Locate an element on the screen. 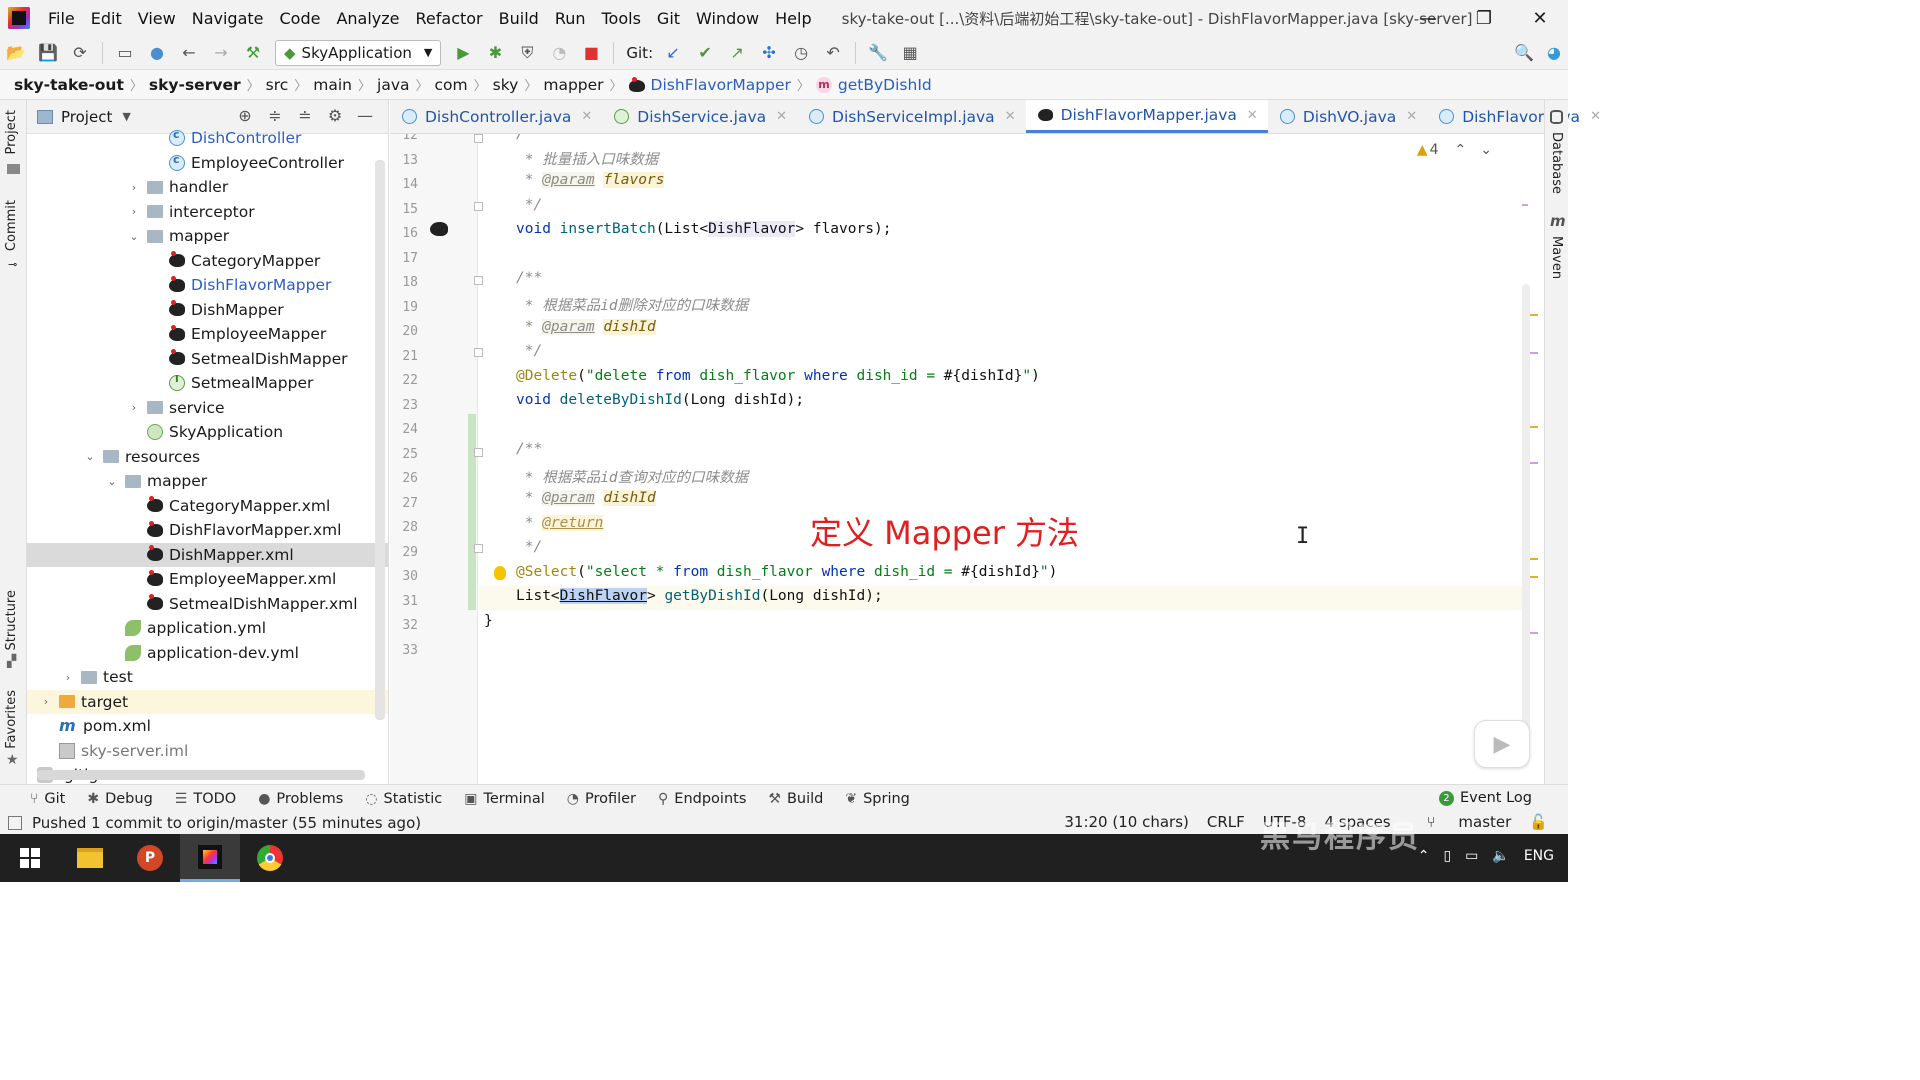 This screenshot has width=1920, height=1080. run-config-select: ◆ SkyApplication ▼ is located at coordinates (358, 52).